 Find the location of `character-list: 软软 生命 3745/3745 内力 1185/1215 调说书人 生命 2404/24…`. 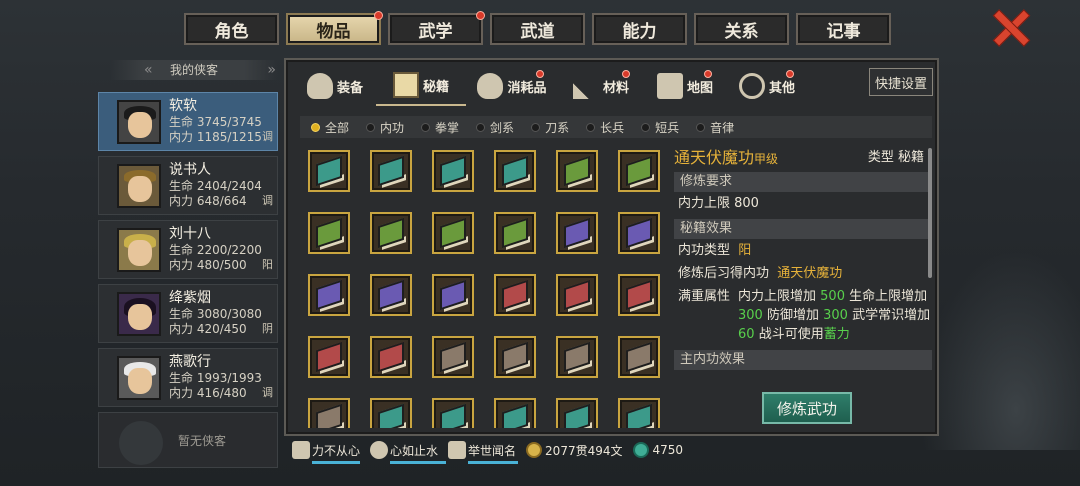

character-list: 软软 生命 3745/3745 内力 1185/1215 调说书人 生命 2404/24… is located at coordinates (188, 282).